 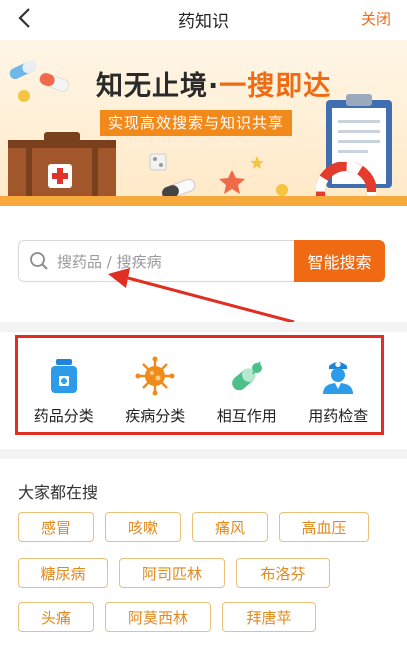 What do you see at coordinates (56, 617) in the screenshot?
I see `search-tag: 头痛` at bounding box center [56, 617].